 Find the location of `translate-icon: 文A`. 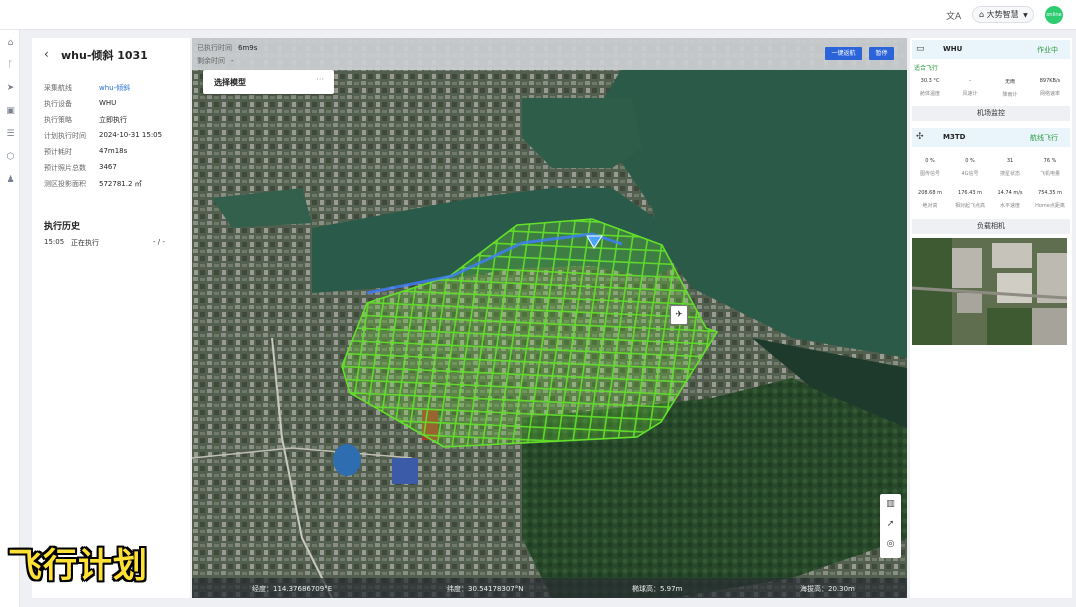

translate-icon: 文A is located at coordinates (953, 15).